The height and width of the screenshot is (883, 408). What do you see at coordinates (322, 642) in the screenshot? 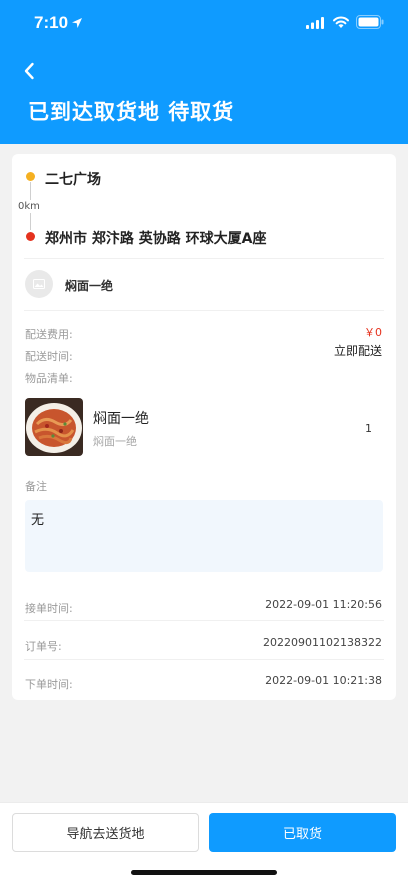
I see `order-number-value: 20220901102138322` at bounding box center [322, 642].